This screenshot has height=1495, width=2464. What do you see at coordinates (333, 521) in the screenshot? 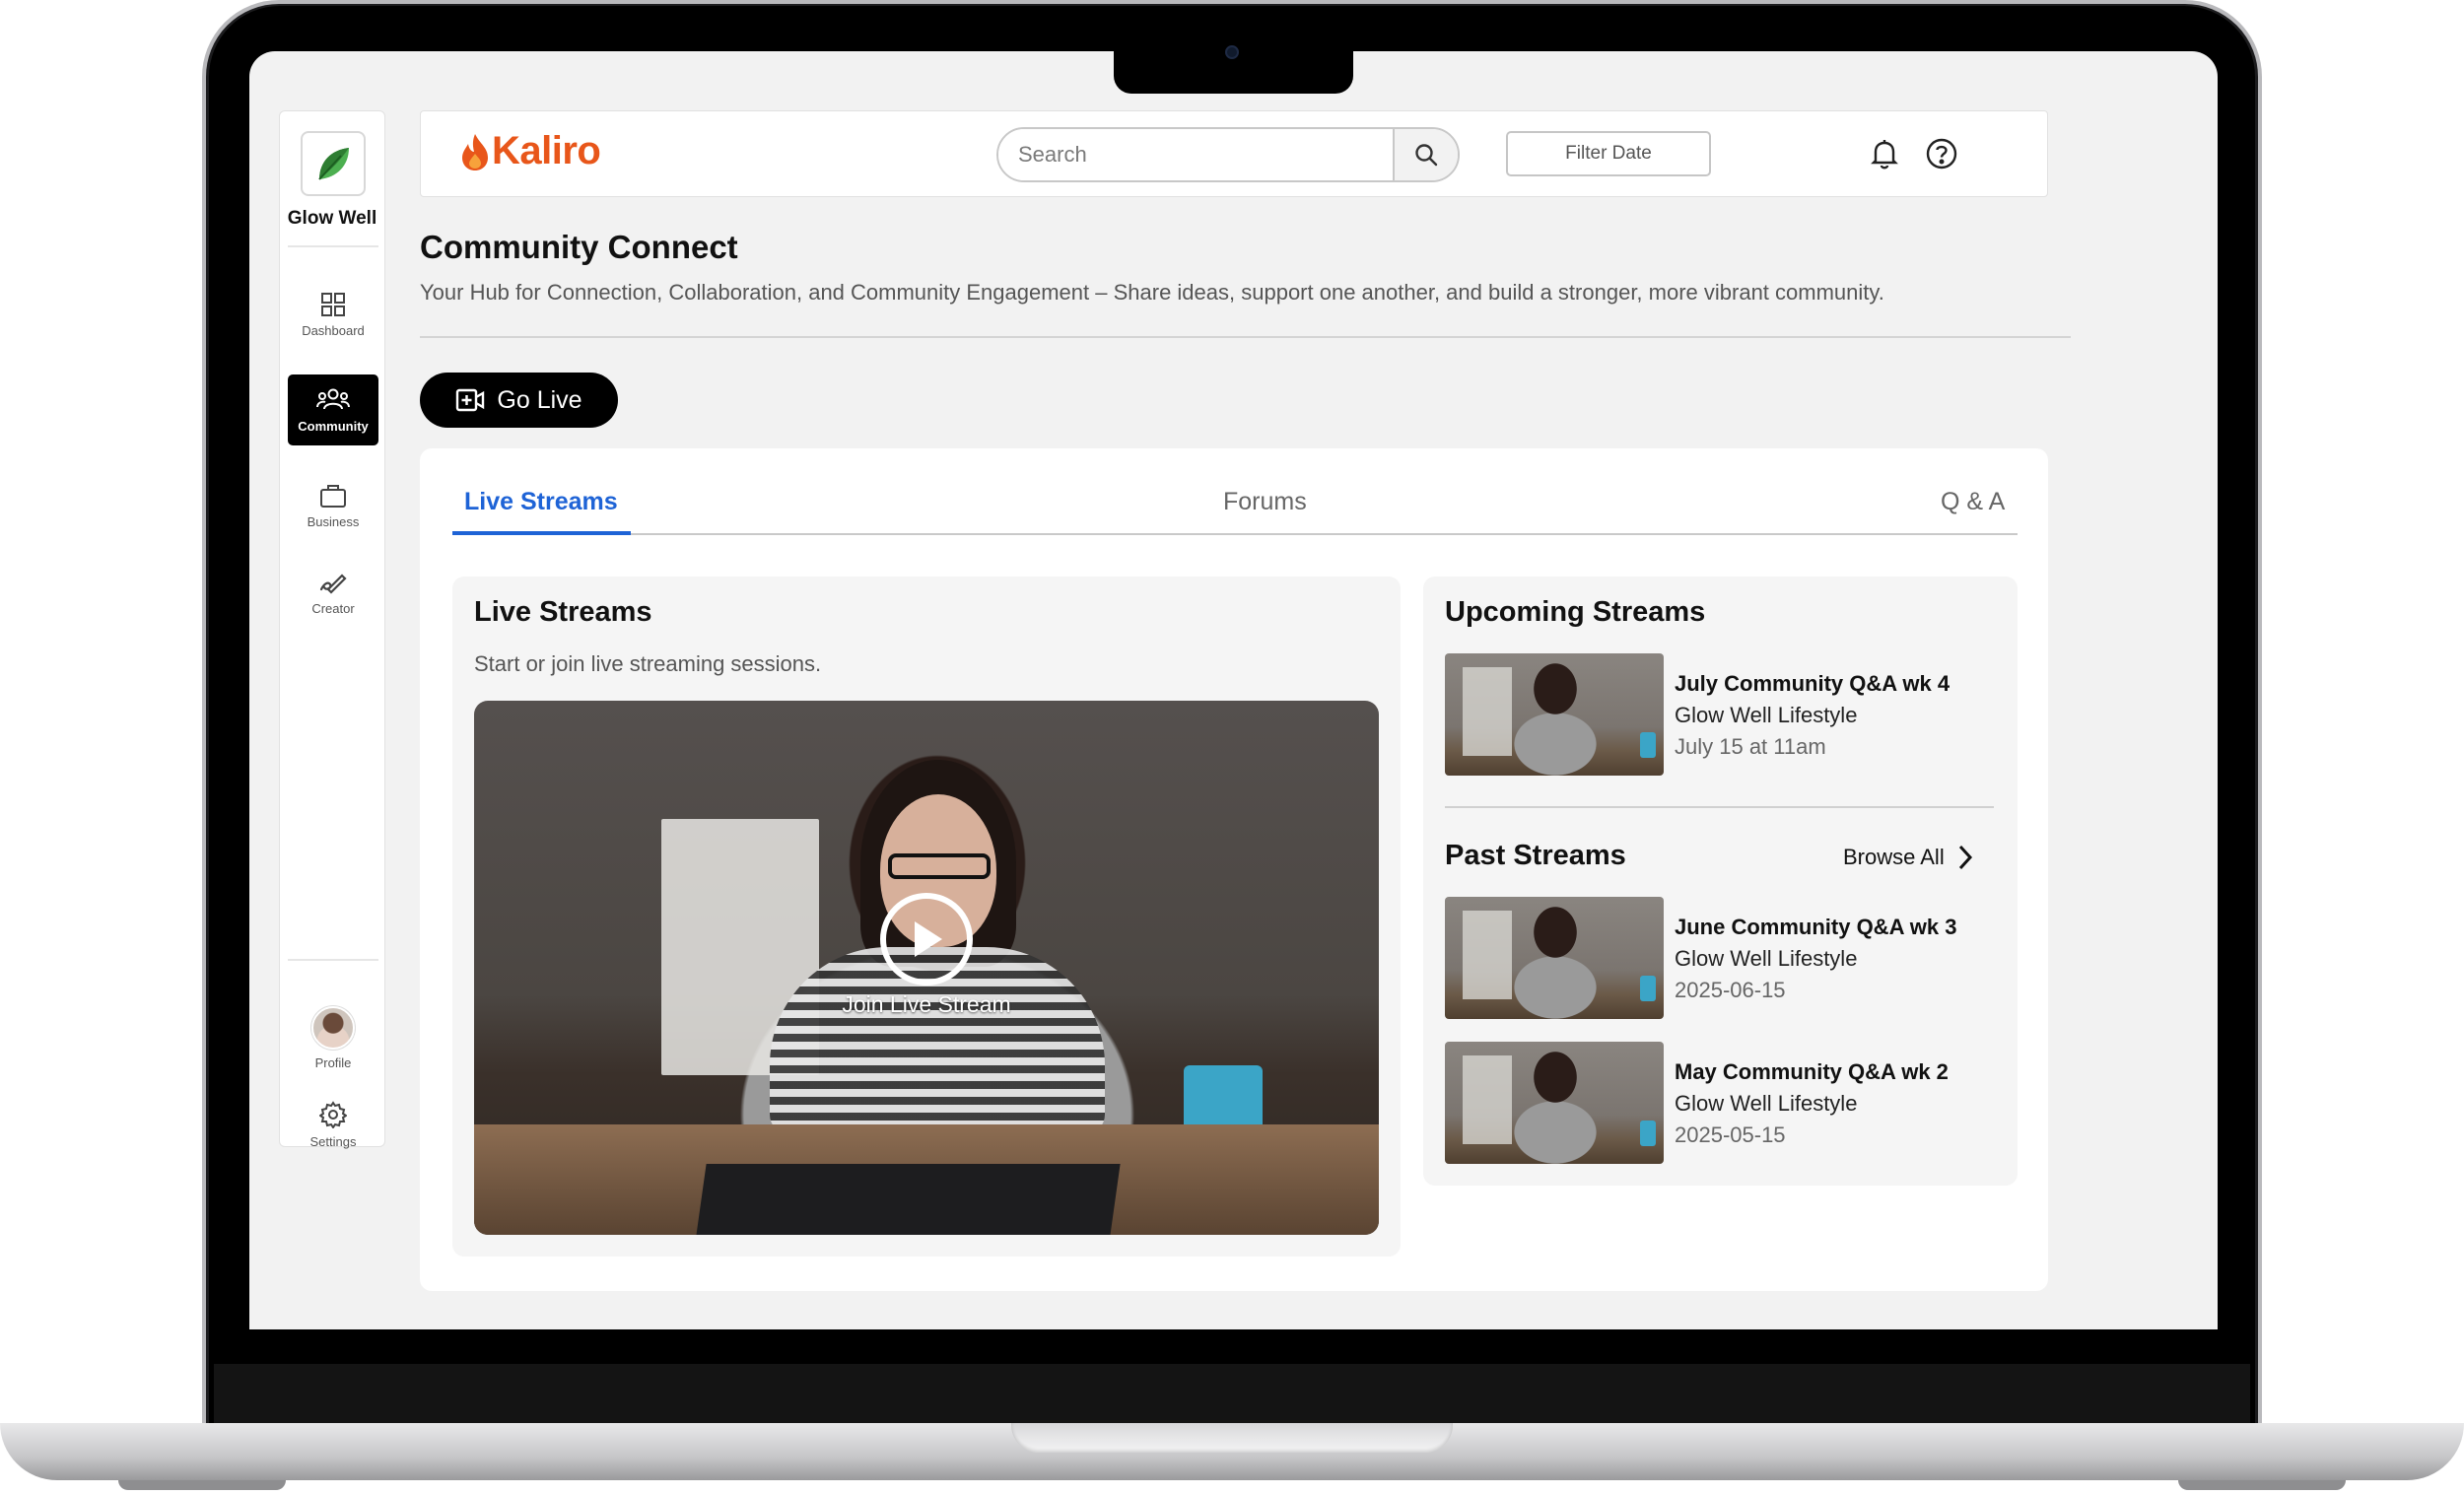
I see `sidebar-item-label: Business` at bounding box center [333, 521].